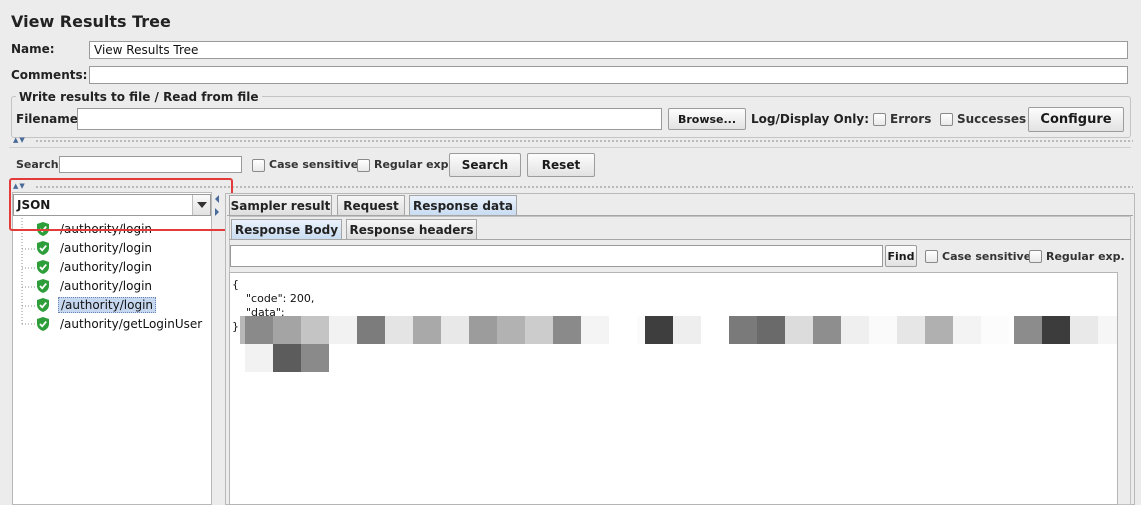 The height and width of the screenshot is (505, 1141). I want to click on subtab-border, so click(680, 239).